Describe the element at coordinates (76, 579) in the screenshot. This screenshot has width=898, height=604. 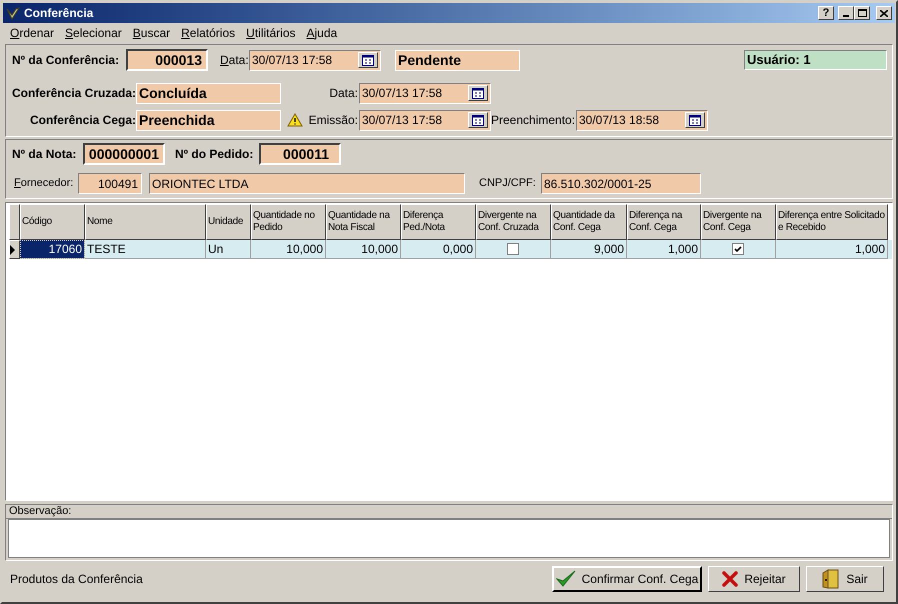
I see `status-text: Produtos da Conferência` at that location.